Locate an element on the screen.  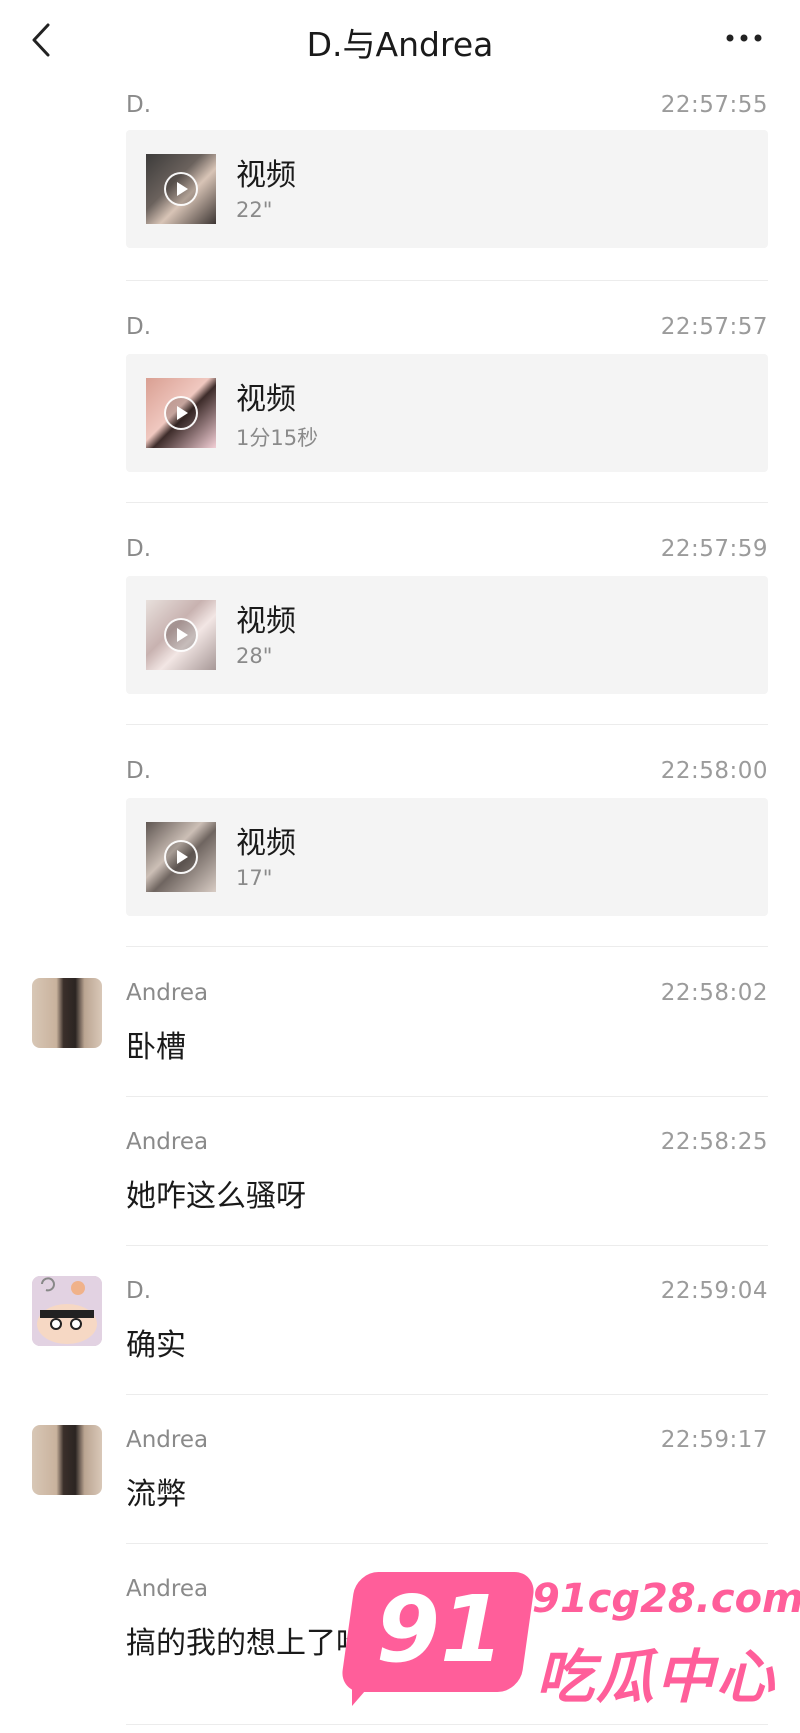
video-duration: 1分15秒 is located at coordinates (277, 438).